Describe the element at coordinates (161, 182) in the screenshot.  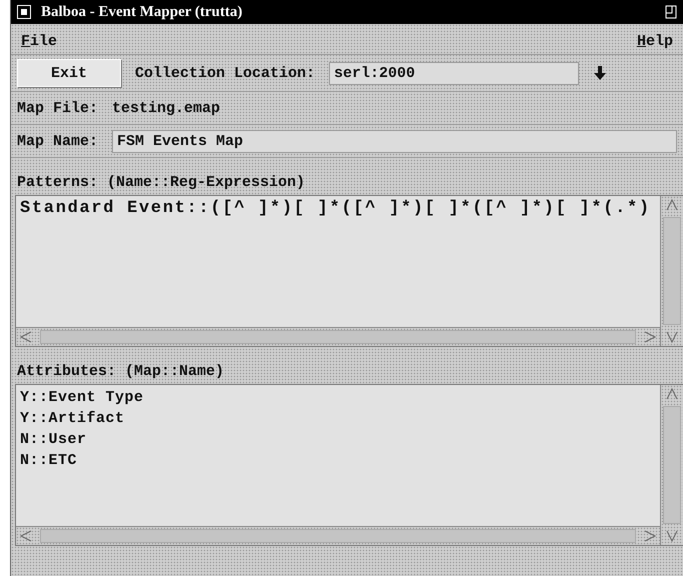
I see `patterns-label: Patterns: (Name::Reg-Expression)` at that location.